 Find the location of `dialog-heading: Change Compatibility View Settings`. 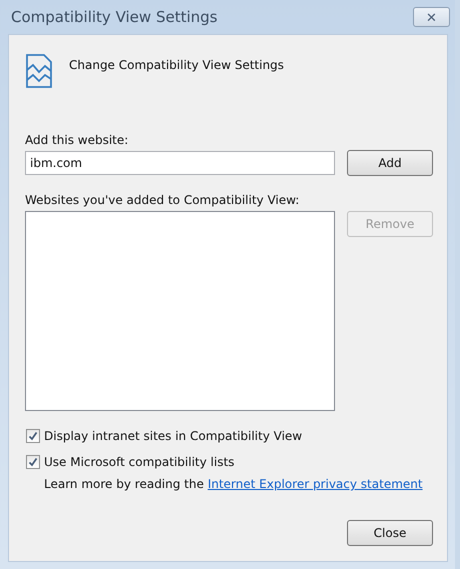

dialog-heading: Change Compatibility View Settings is located at coordinates (176, 65).